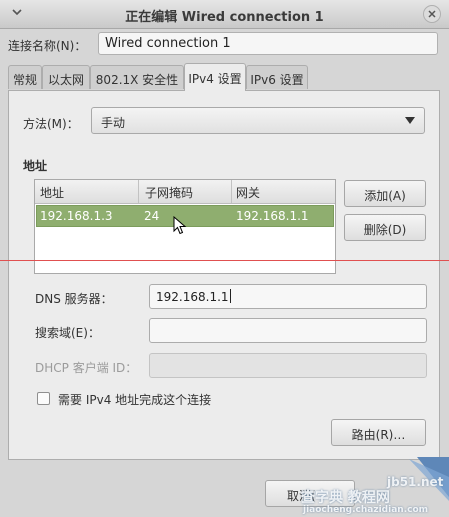 This screenshot has height=517, width=449. What do you see at coordinates (151, 216) in the screenshot?
I see `cell-netmask: 24` at bounding box center [151, 216].